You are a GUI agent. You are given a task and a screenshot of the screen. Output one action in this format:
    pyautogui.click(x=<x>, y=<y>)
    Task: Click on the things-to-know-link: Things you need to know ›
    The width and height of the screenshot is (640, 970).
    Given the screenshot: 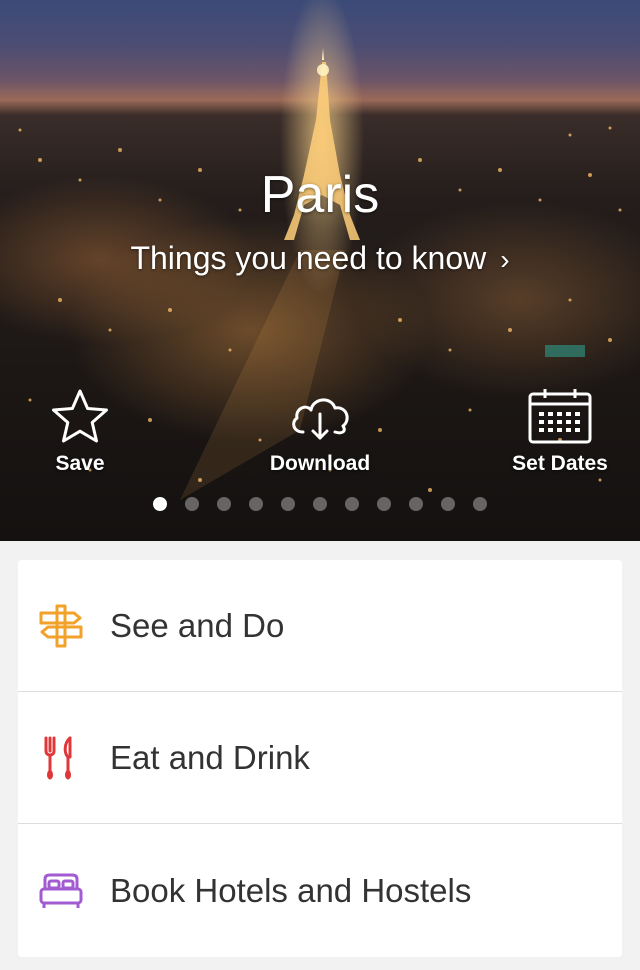 What is the action you would take?
    pyautogui.click(x=320, y=258)
    